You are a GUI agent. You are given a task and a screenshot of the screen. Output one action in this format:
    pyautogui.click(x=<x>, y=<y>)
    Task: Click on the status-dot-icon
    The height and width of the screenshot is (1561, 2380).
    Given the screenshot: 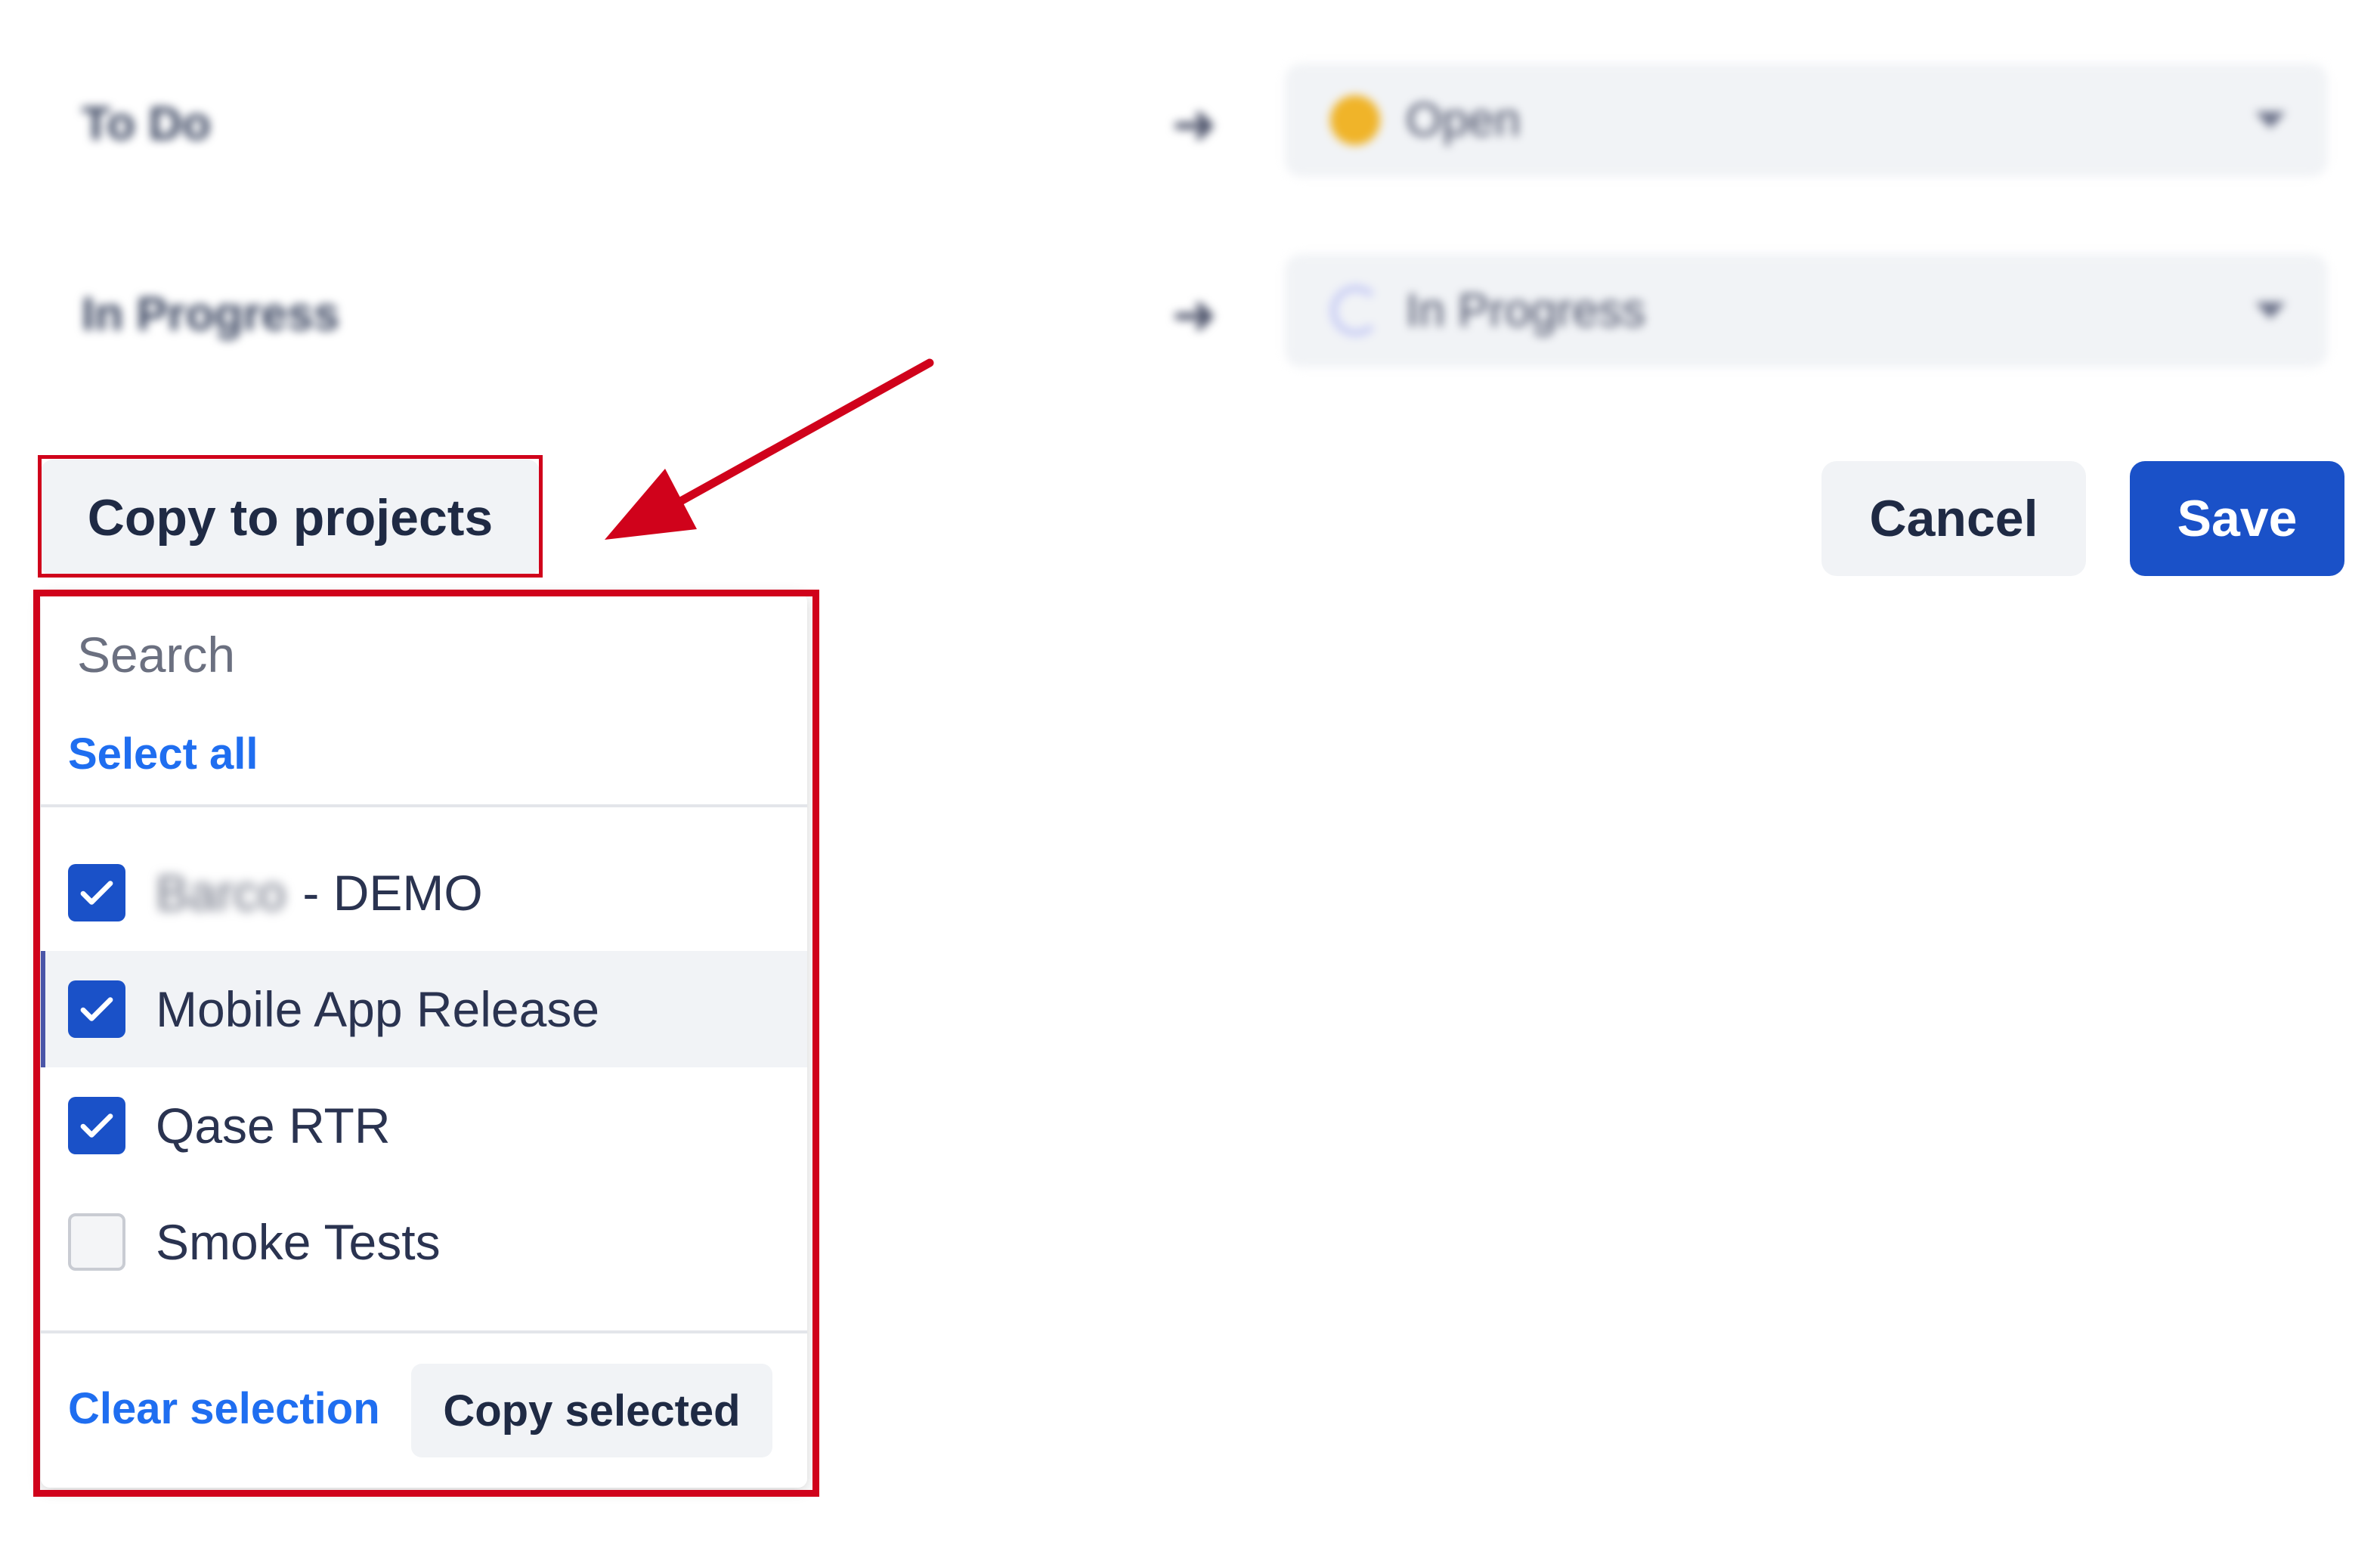 What is the action you would take?
    pyautogui.click(x=1355, y=120)
    